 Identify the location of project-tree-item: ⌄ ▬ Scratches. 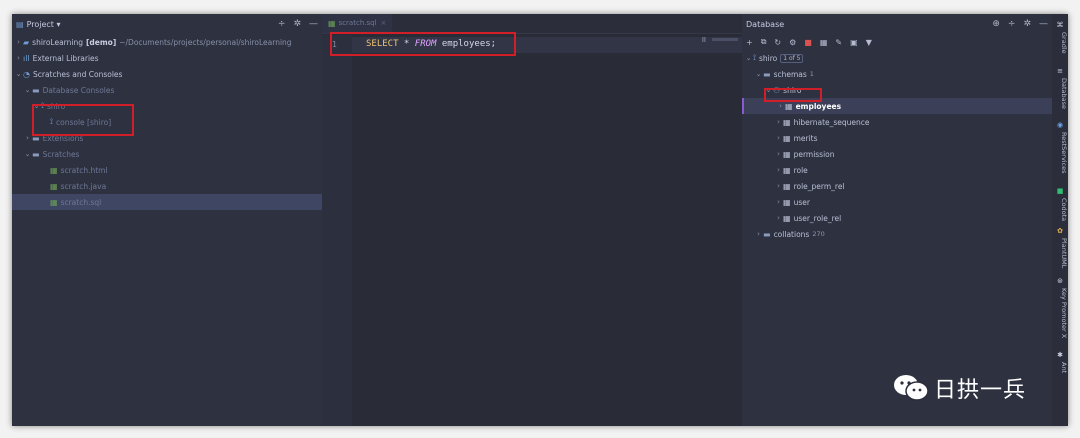
(167, 154).